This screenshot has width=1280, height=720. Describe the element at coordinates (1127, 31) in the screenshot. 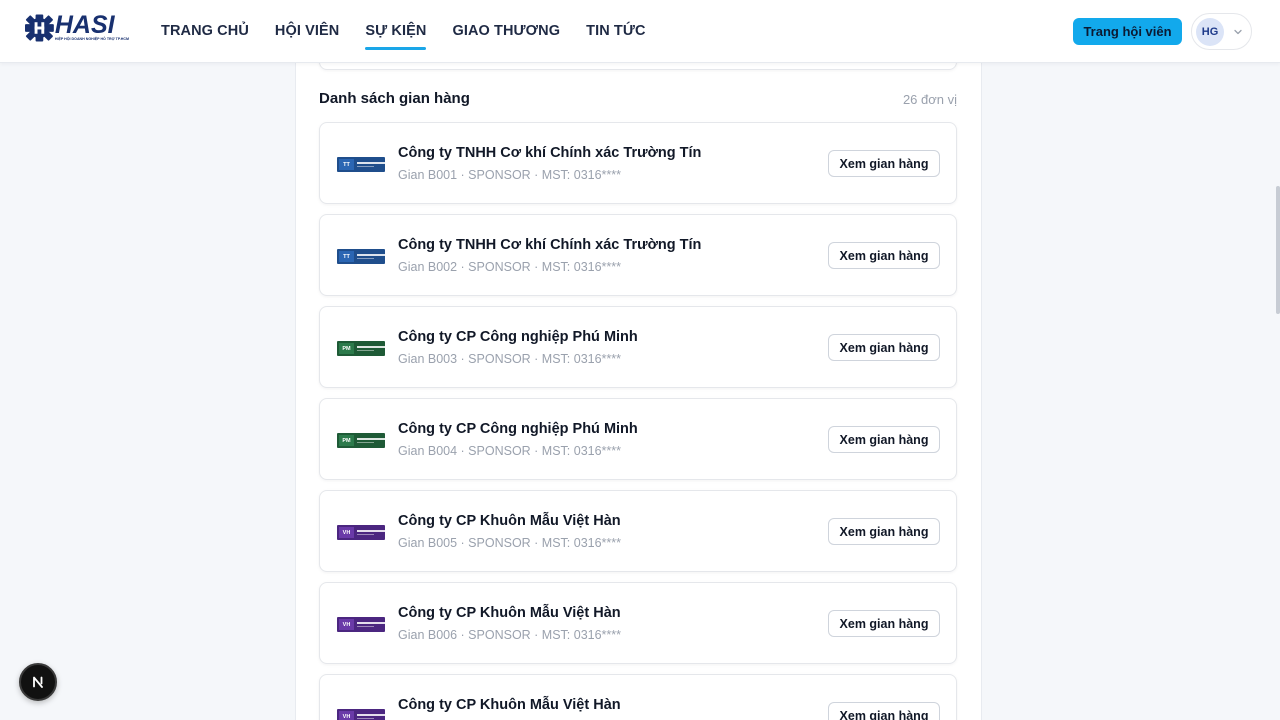

I see `member-page-button: Trang hội viên` at that location.